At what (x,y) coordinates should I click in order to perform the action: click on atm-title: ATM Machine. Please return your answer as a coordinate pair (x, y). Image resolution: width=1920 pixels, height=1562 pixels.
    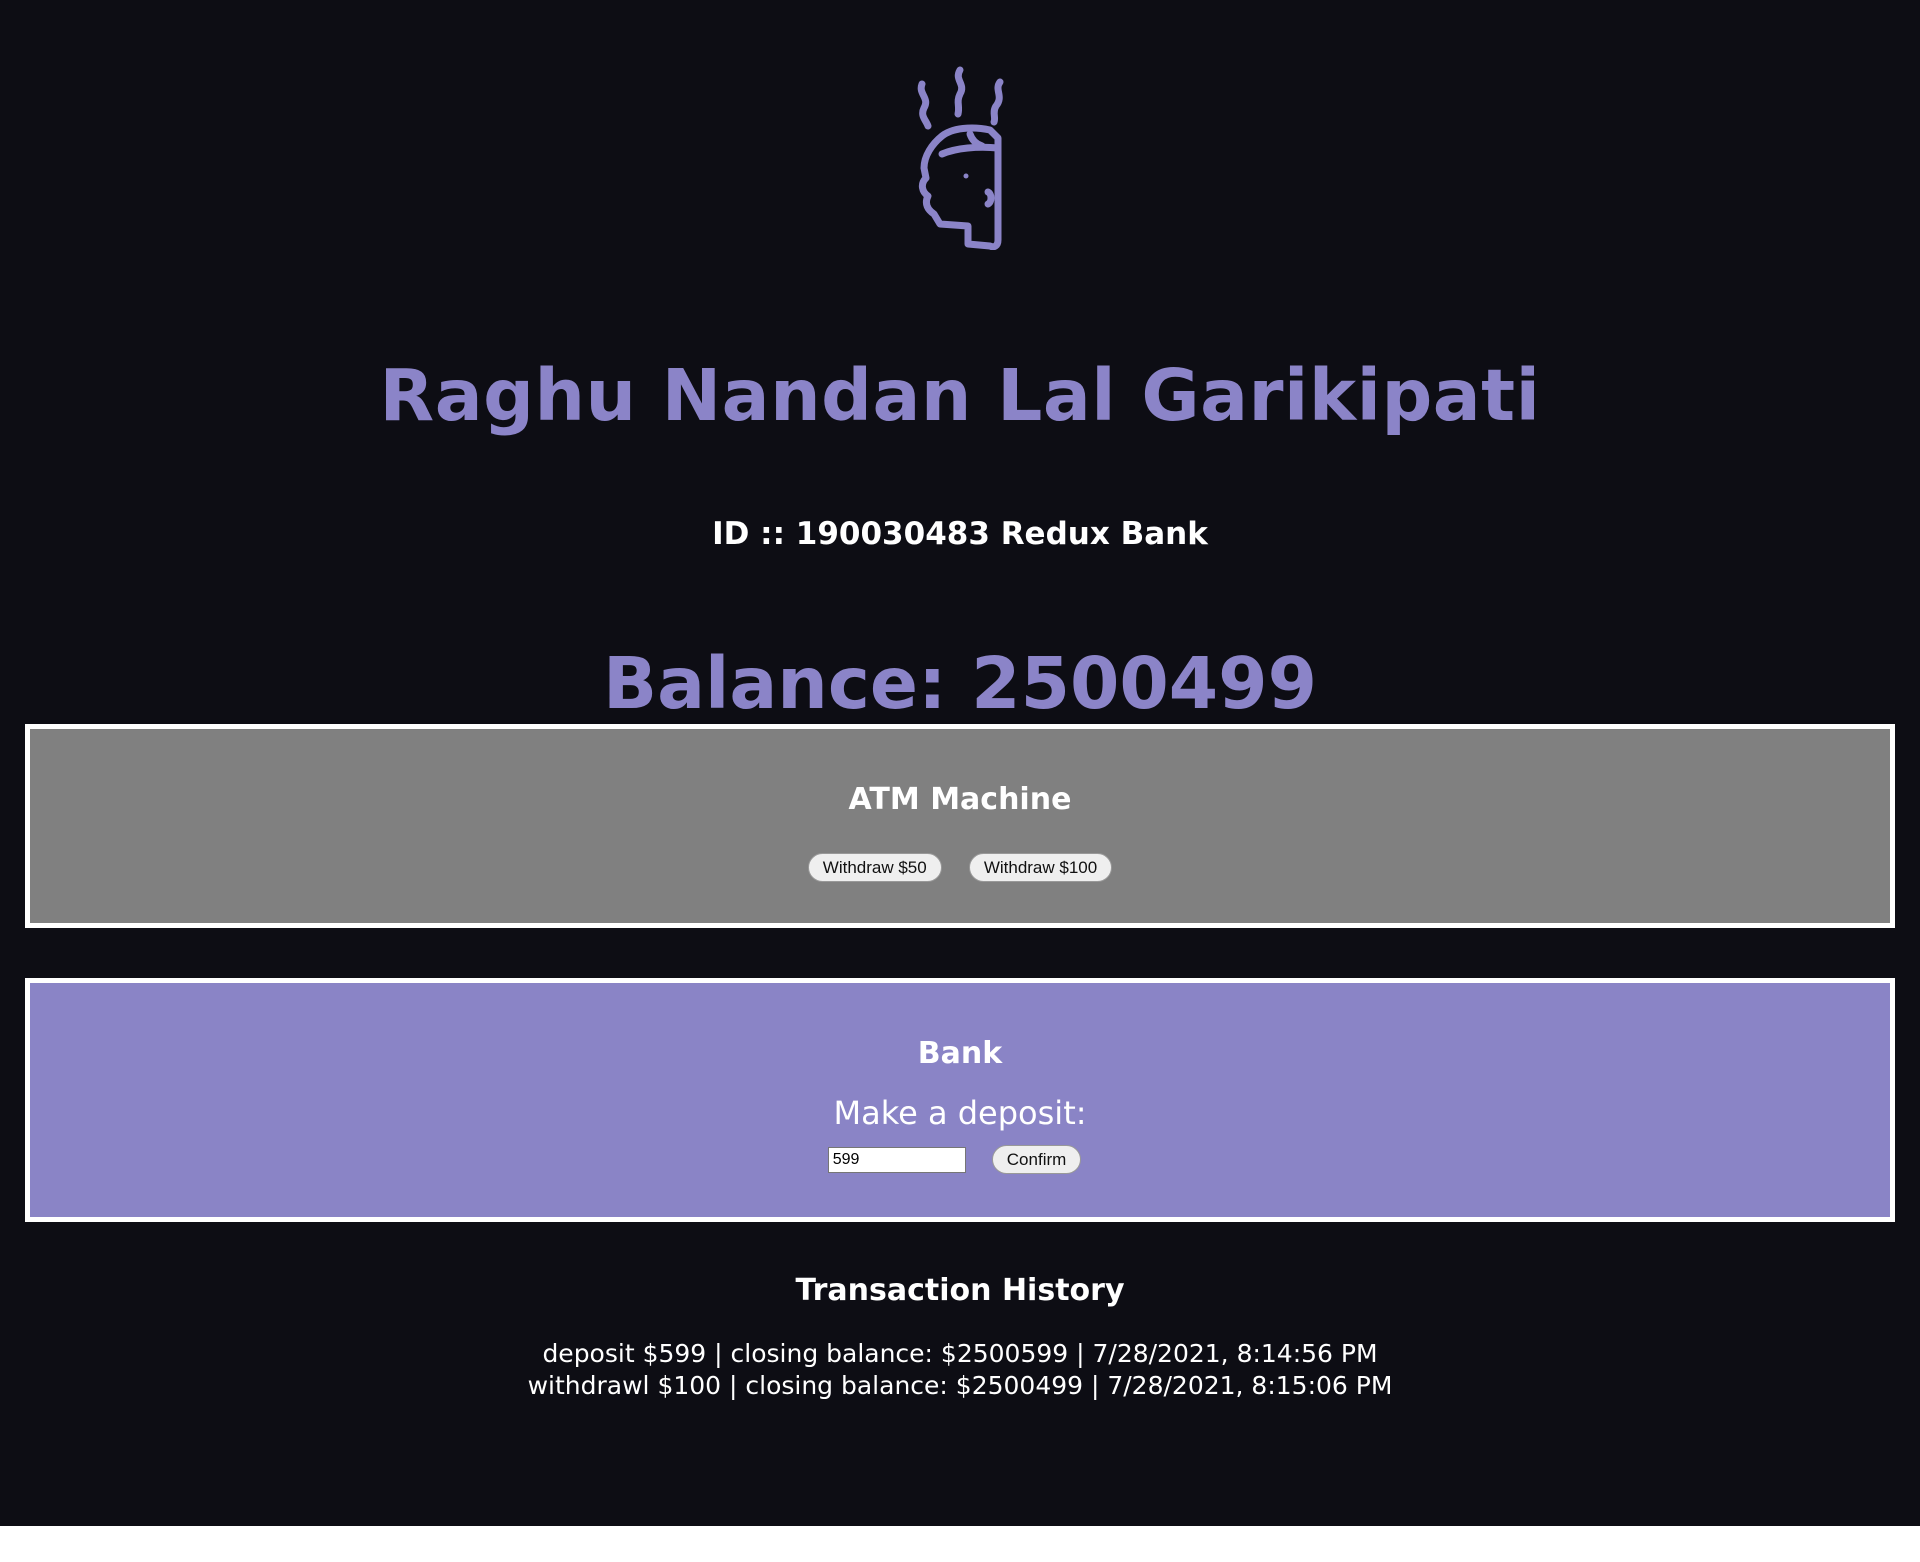
    Looking at the image, I should click on (960, 799).